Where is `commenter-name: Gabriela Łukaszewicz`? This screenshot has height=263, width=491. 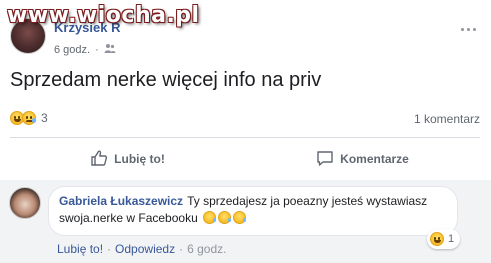
commenter-name: Gabriela Łukaszewicz is located at coordinates (121, 201).